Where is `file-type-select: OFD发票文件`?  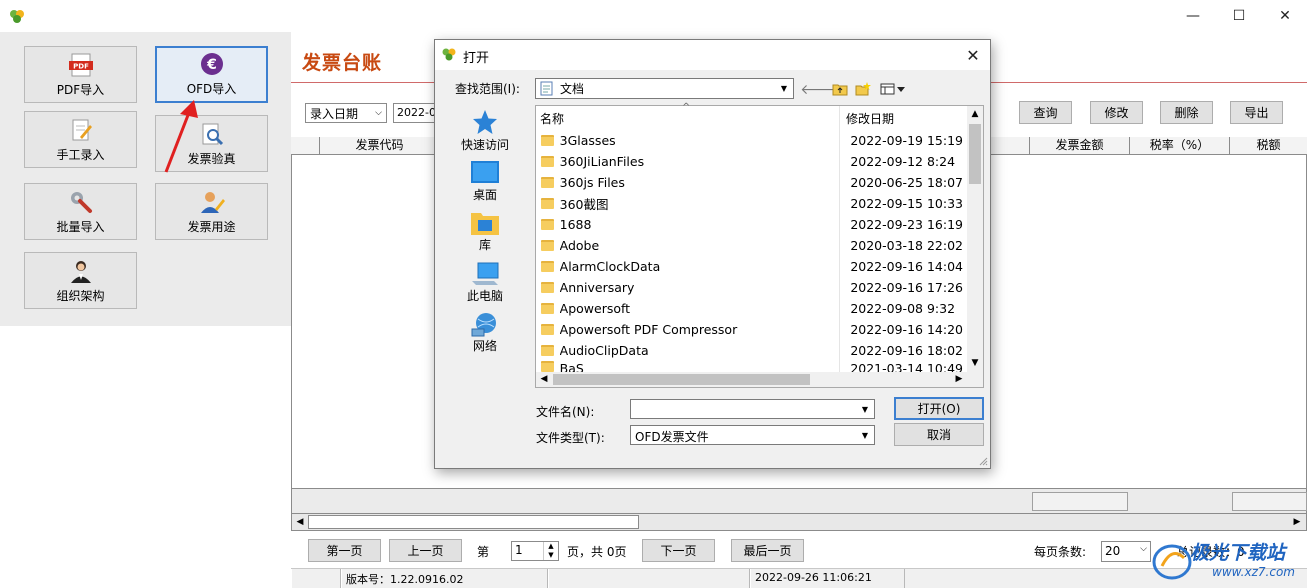 file-type-select: OFD发票文件 is located at coordinates (752, 435).